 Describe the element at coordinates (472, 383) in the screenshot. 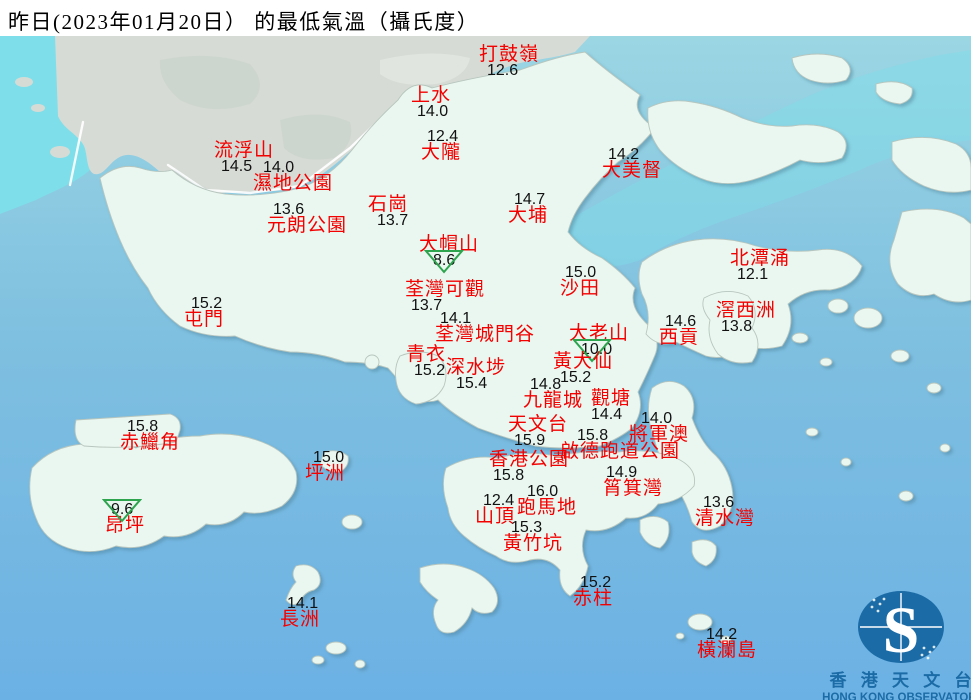

I see `station-value: 15.4` at that location.